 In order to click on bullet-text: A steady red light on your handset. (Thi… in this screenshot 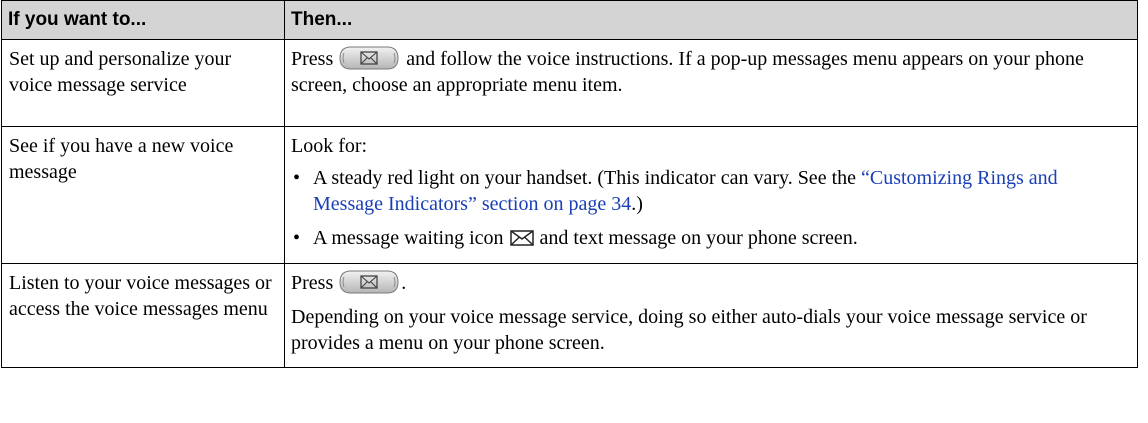, I will do `click(587, 178)`.